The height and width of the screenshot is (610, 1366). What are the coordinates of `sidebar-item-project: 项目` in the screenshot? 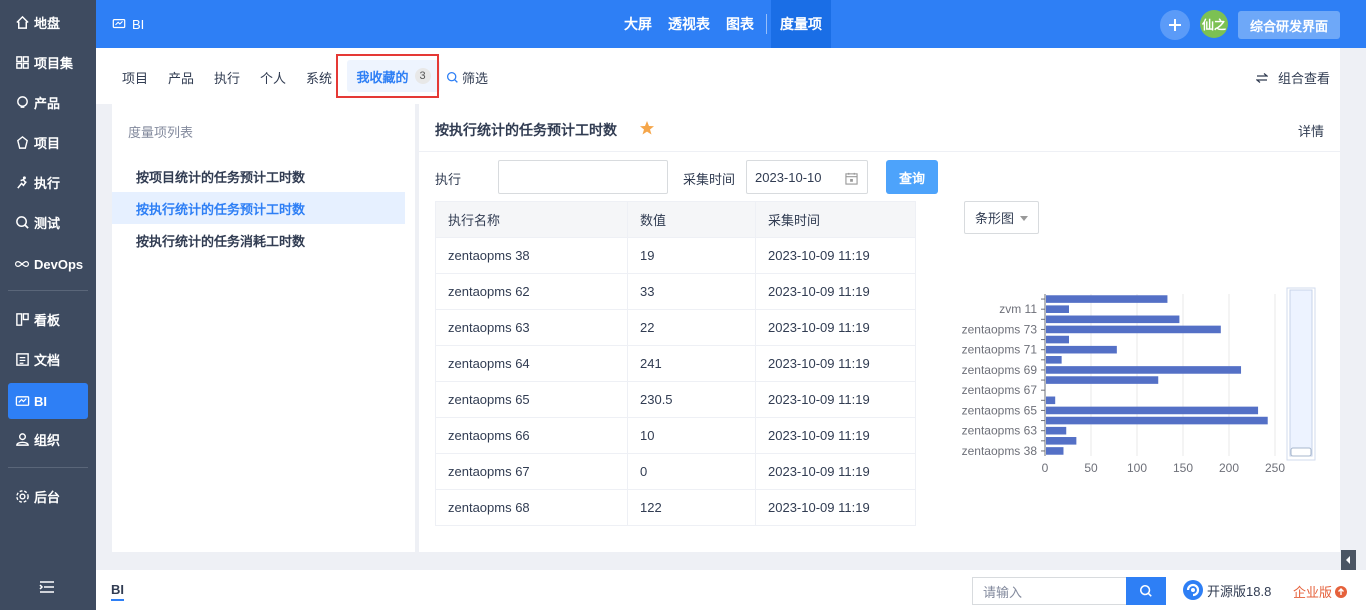 It's located at (48, 142).